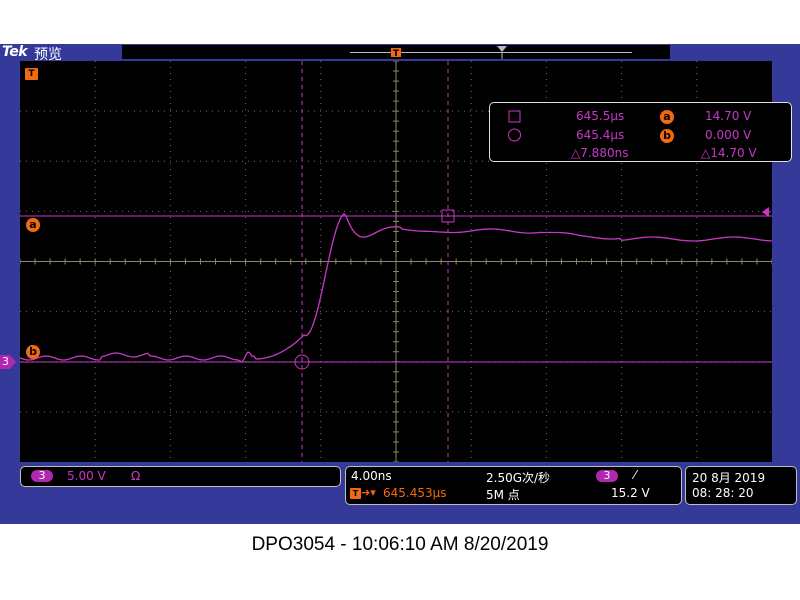  I want to click on datetime-box: 20 8月 2019 08: 28: 20, so click(741, 485).